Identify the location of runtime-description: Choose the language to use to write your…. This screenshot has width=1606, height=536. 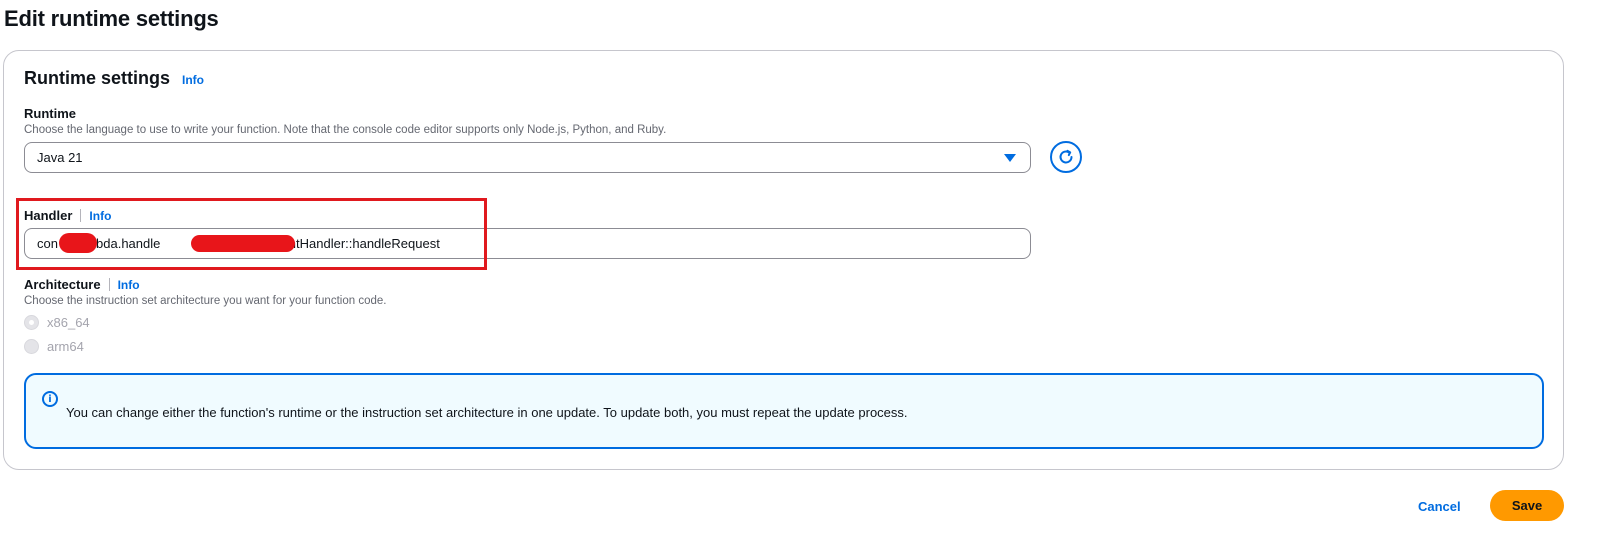
(345, 130).